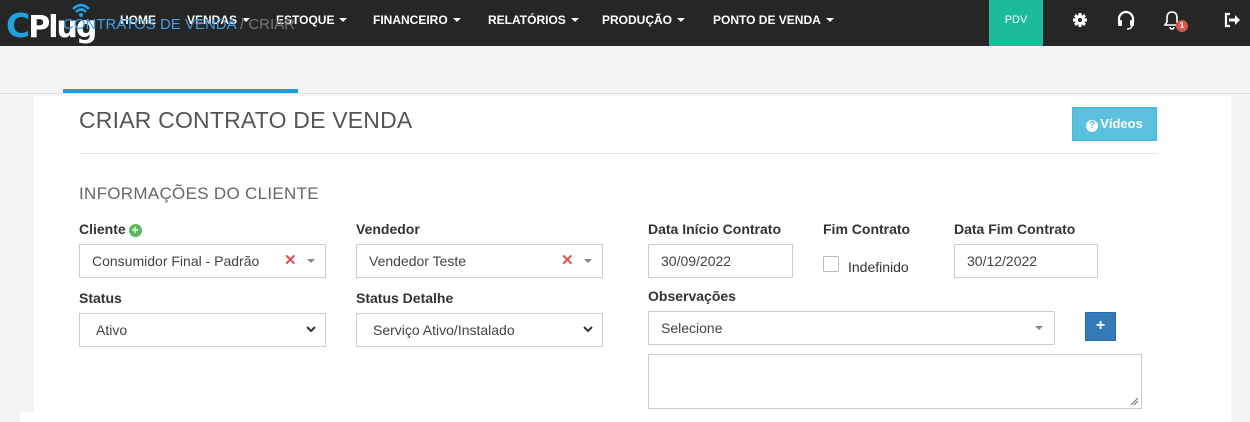 The height and width of the screenshot is (422, 1250). I want to click on cliente-select: Consumidor Final - Padrão ✕, so click(202, 261).